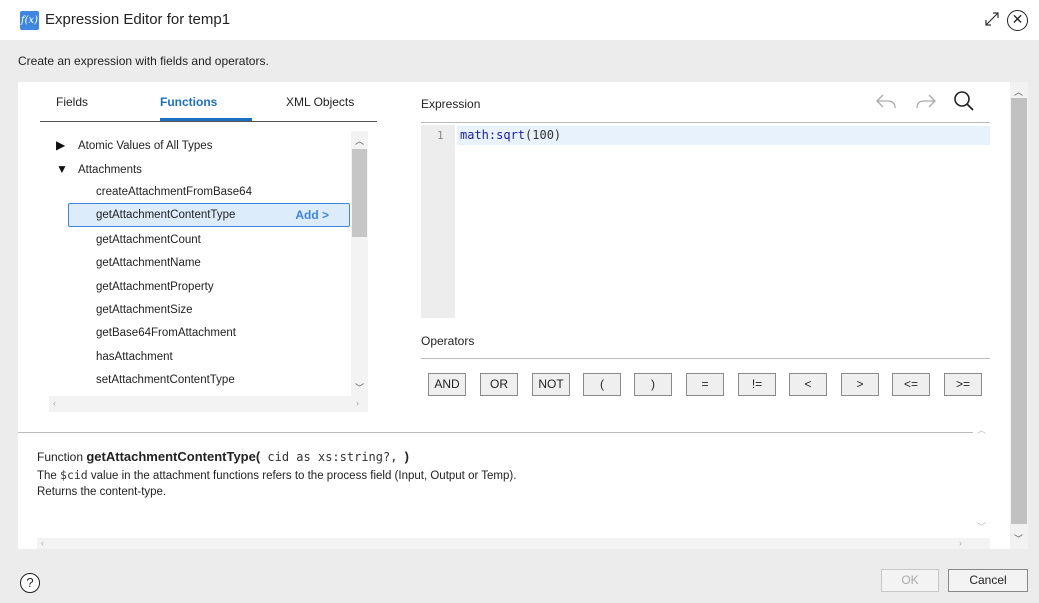  I want to click on tree-group-label: Attachments, so click(110, 170).